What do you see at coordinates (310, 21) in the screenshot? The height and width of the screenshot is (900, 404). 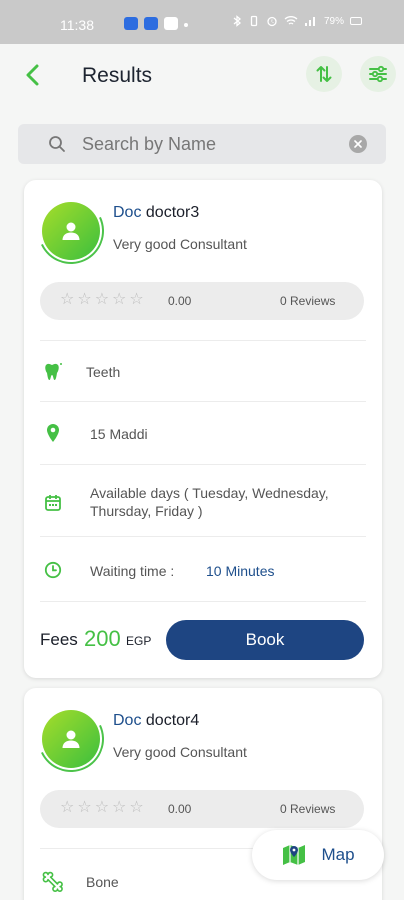 I see `signal-icon` at bounding box center [310, 21].